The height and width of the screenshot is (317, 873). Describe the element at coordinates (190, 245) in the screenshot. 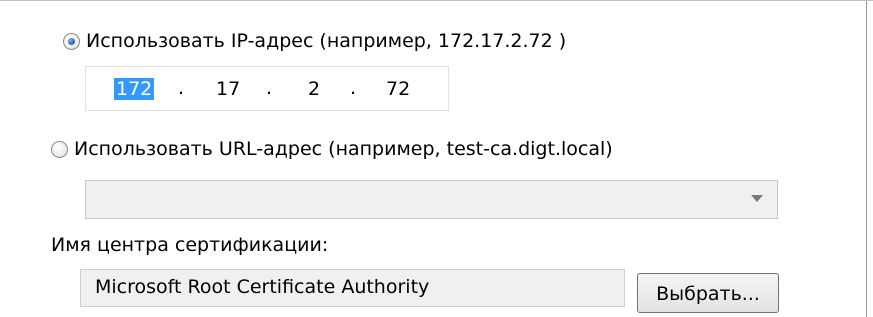

I see `ca-name-label: Имя центра сертификации:` at that location.